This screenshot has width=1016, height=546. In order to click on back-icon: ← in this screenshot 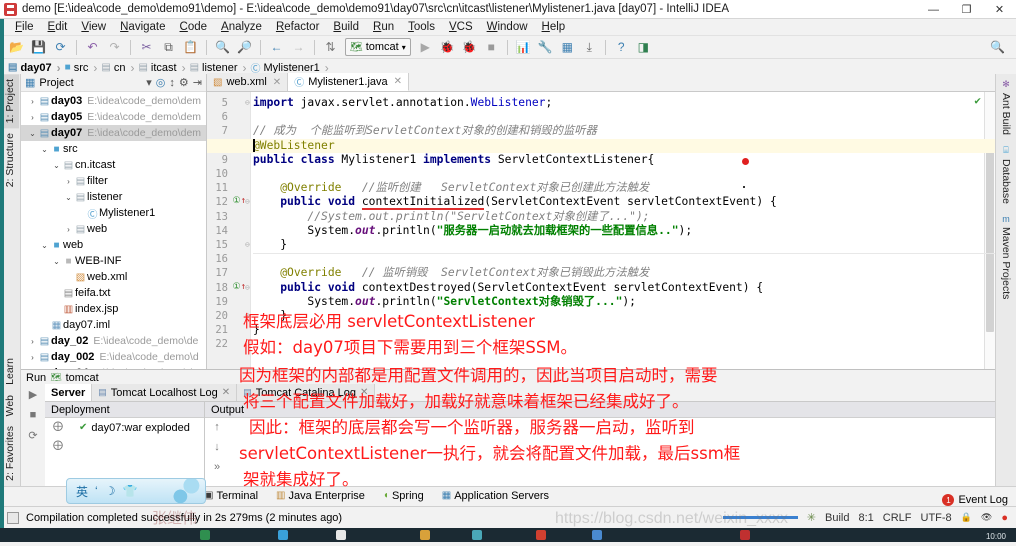, I will do `click(276, 47)`.